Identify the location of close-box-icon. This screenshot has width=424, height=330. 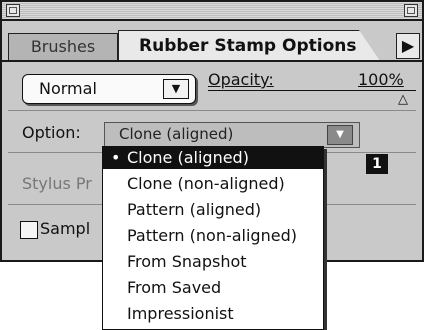
(13, 10).